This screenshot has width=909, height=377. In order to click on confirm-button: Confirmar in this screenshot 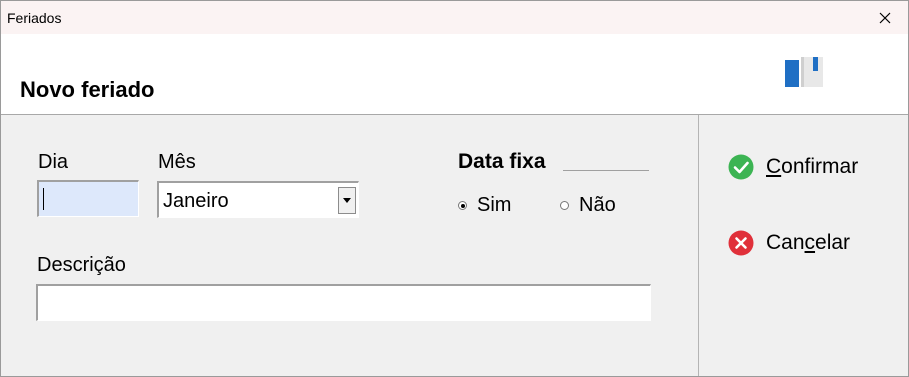, I will do `click(793, 167)`.